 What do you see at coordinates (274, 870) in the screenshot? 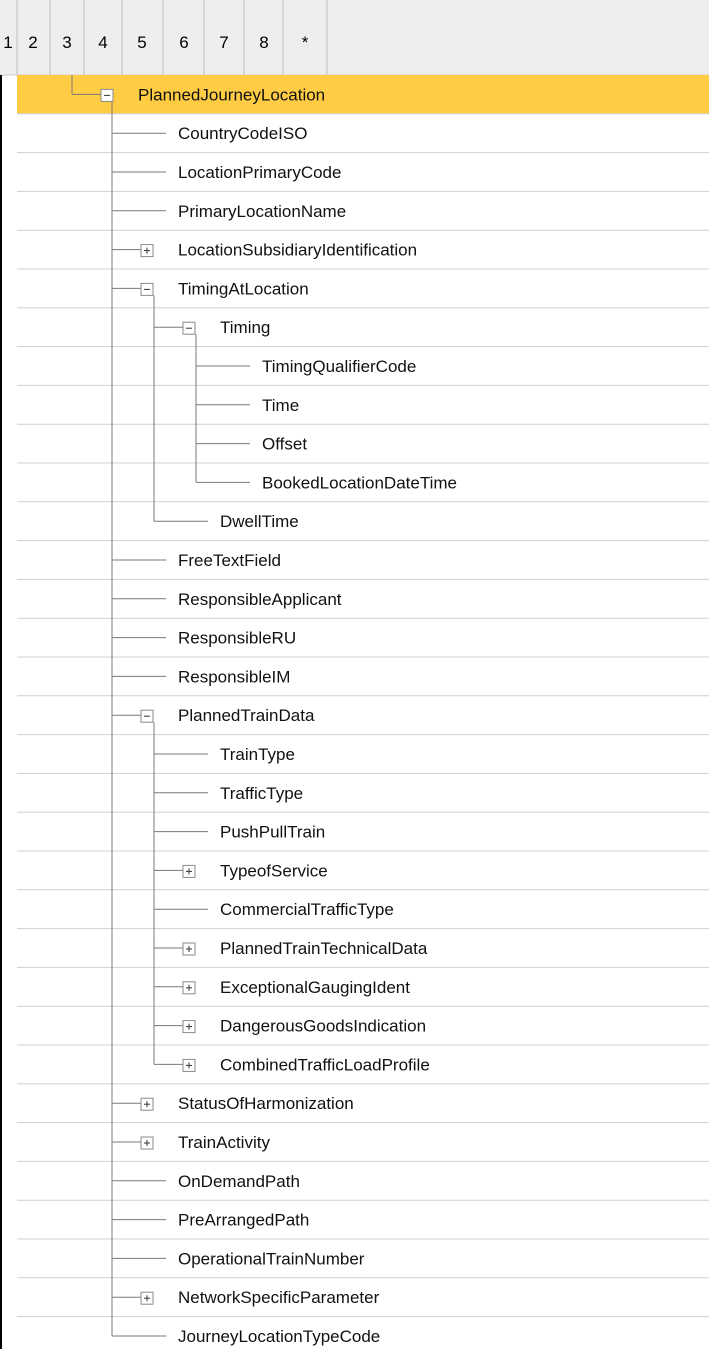
I see `node-label: TypeofService` at bounding box center [274, 870].